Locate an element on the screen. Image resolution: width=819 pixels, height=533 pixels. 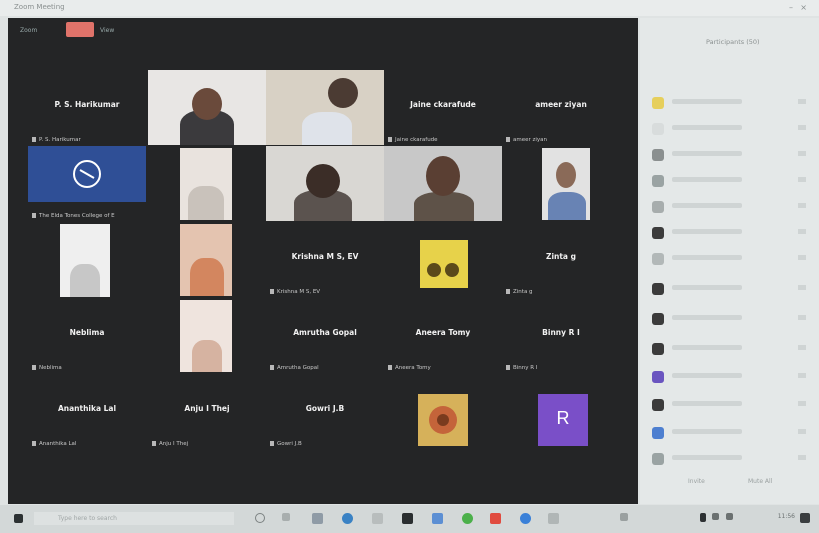
word-icon is located at coordinates (437, 518).